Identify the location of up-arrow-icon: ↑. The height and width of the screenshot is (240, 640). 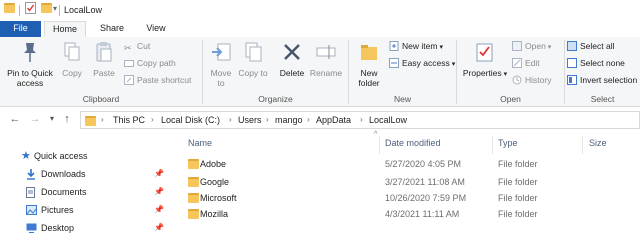
(67, 119).